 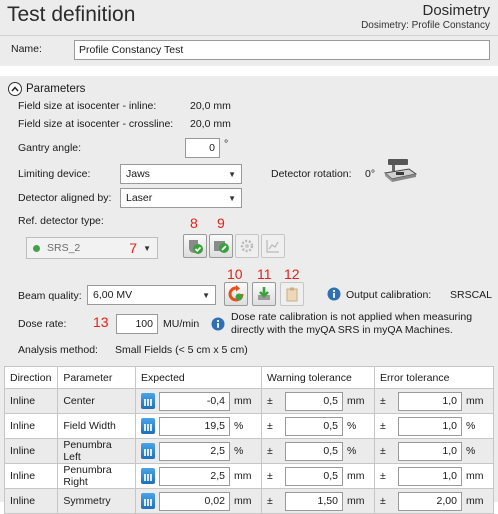 I want to click on analysis-method-label: Analysis method:, so click(x=58, y=350).